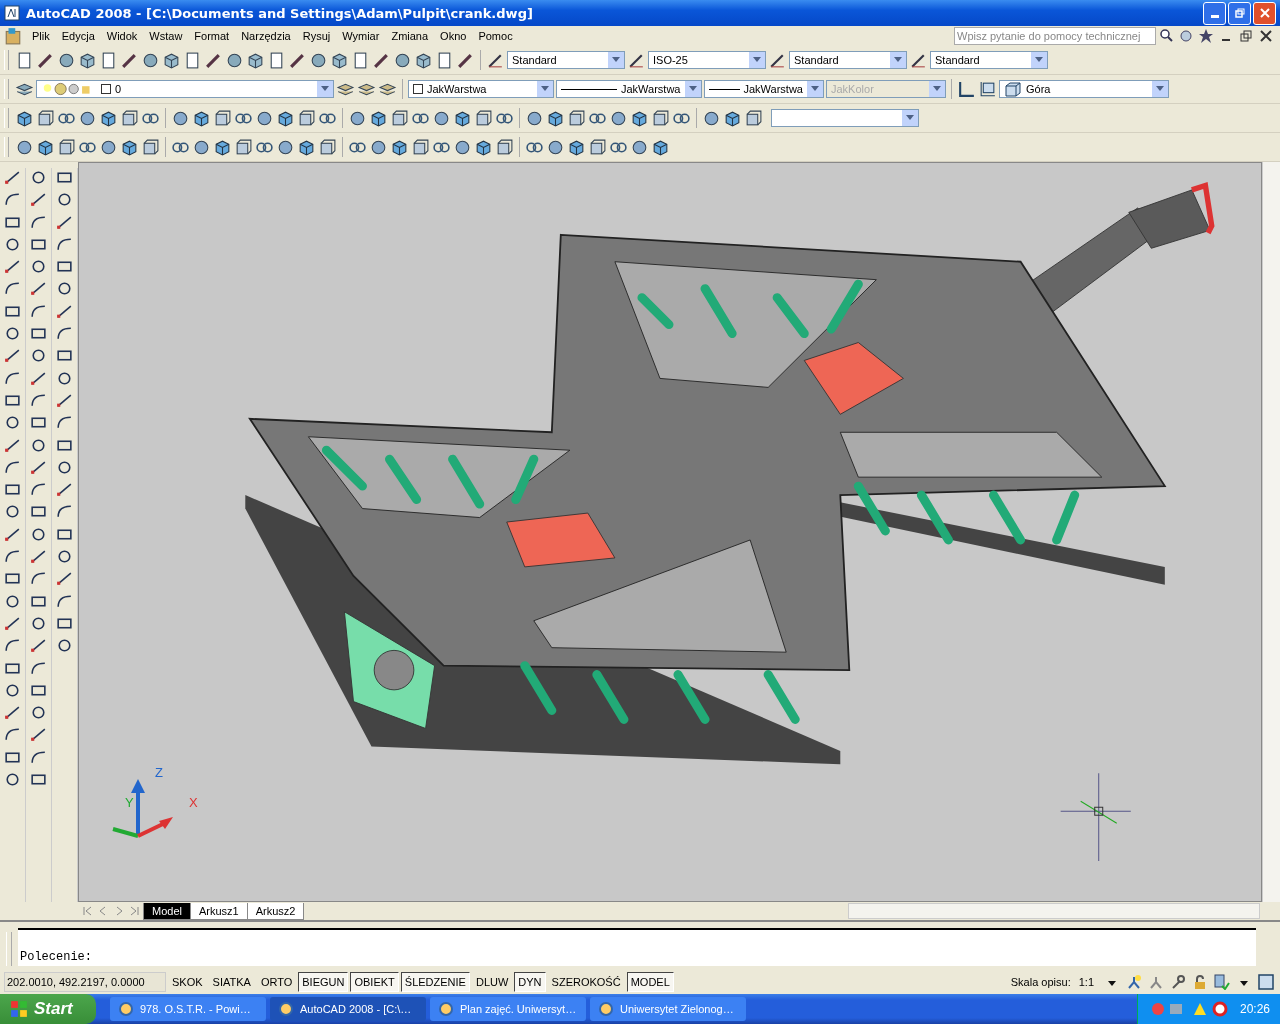 The image size is (1280, 1024). I want to click on restore-icon, so click(1246, 36).